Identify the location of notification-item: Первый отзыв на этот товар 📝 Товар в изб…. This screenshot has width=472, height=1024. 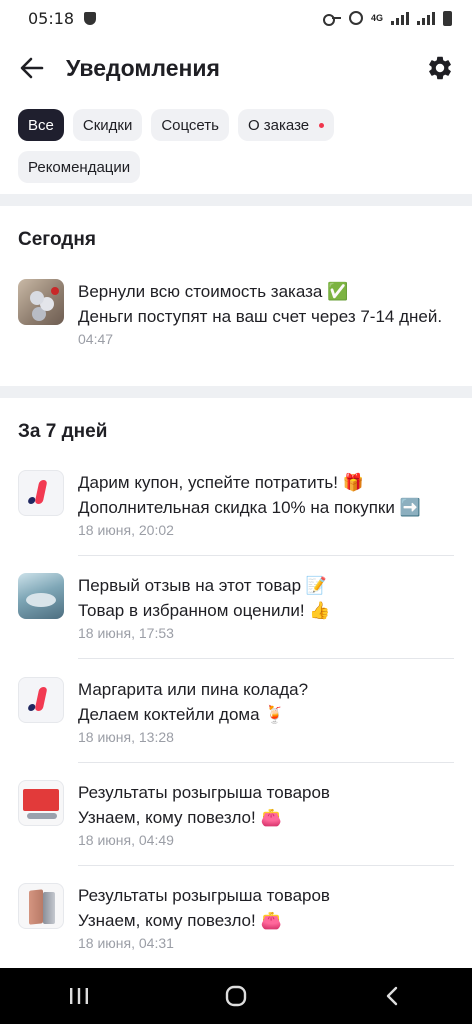
(236, 607).